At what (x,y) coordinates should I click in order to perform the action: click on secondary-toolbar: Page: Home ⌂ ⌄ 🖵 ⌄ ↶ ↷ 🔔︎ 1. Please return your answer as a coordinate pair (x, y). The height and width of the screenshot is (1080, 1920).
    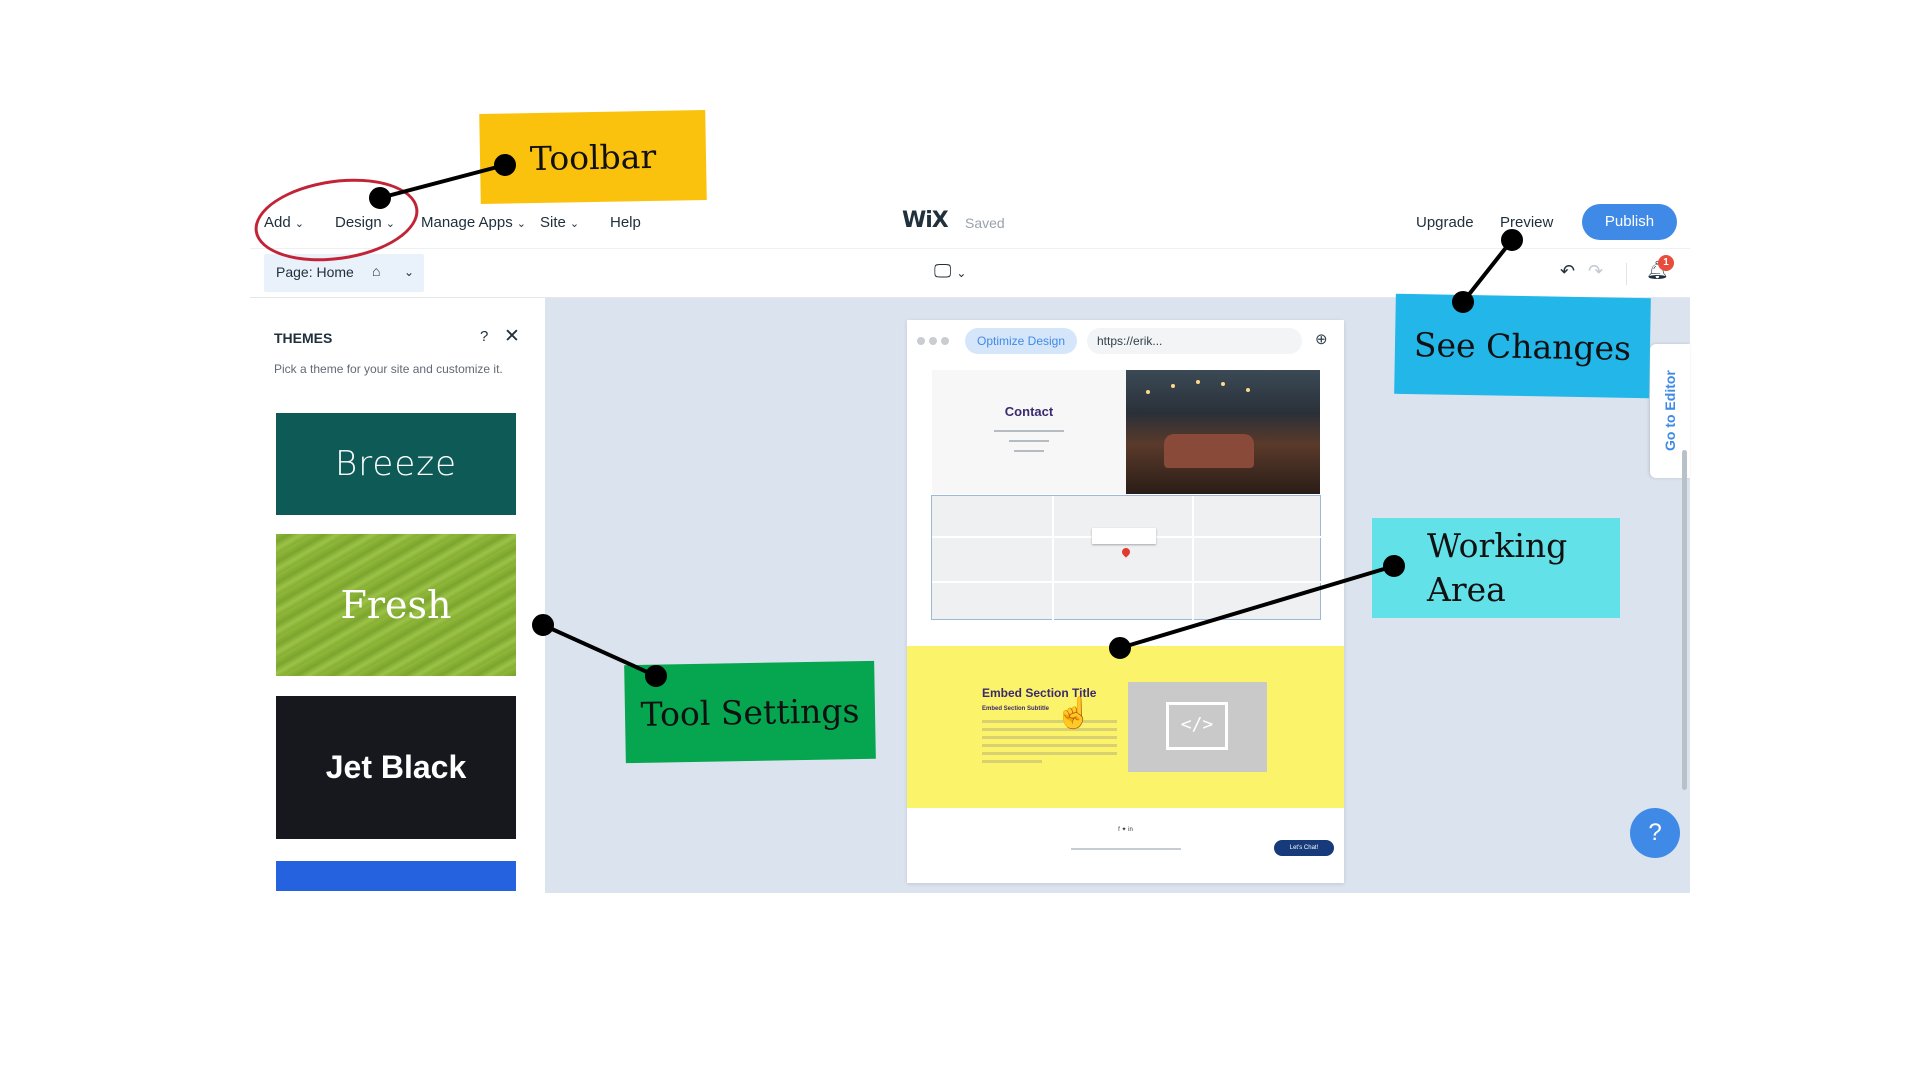
    Looking at the image, I should click on (970, 273).